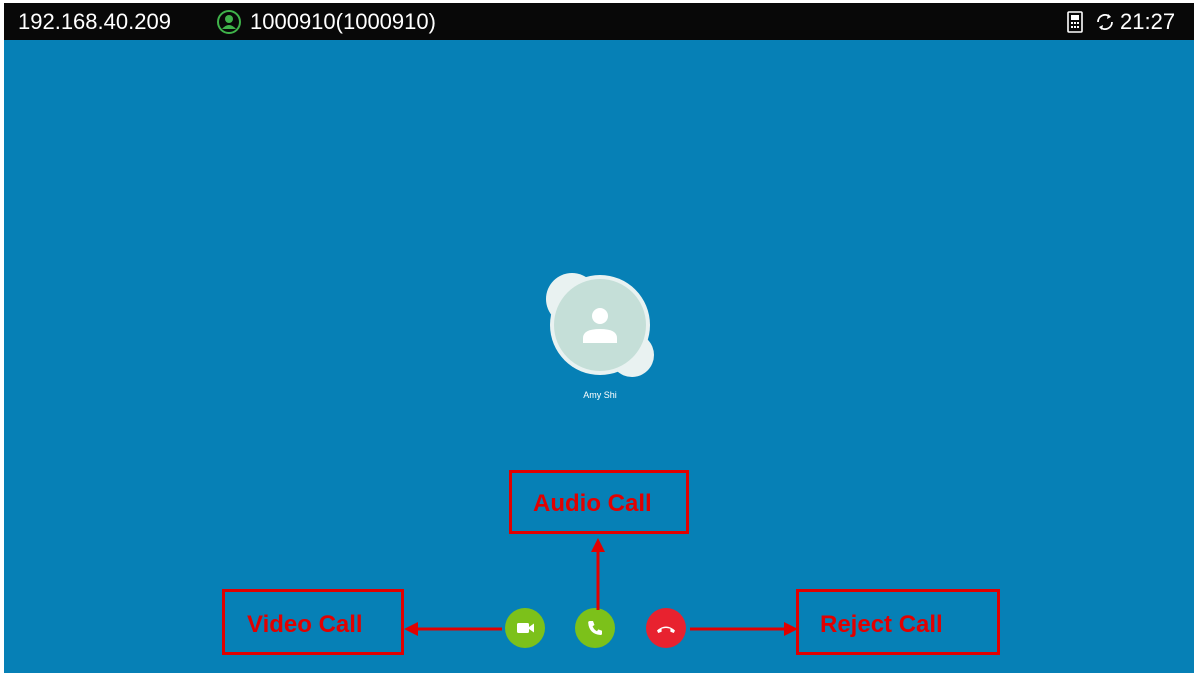 The height and width of the screenshot is (676, 1198). What do you see at coordinates (592, 503) in the screenshot?
I see `audio-call-label: Audio Call` at bounding box center [592, 503].